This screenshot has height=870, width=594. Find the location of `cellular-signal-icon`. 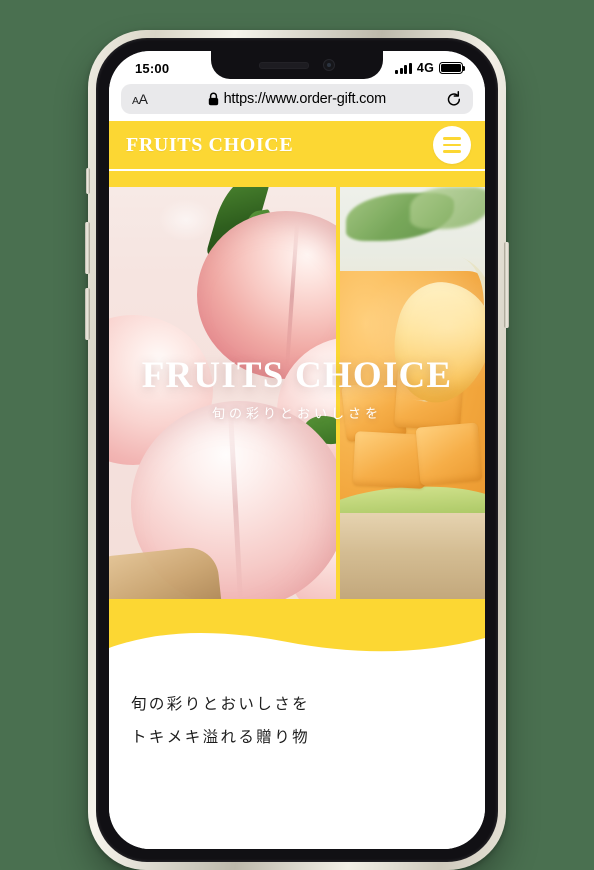

cellular-signal-icon is located at coordinates (403, 68).